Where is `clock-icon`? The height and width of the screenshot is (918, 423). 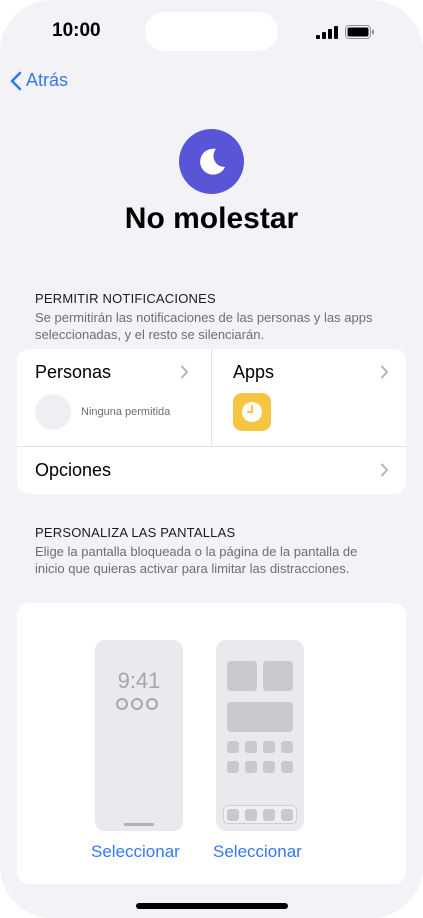 clock-icon is located at coordinates (252, 412).